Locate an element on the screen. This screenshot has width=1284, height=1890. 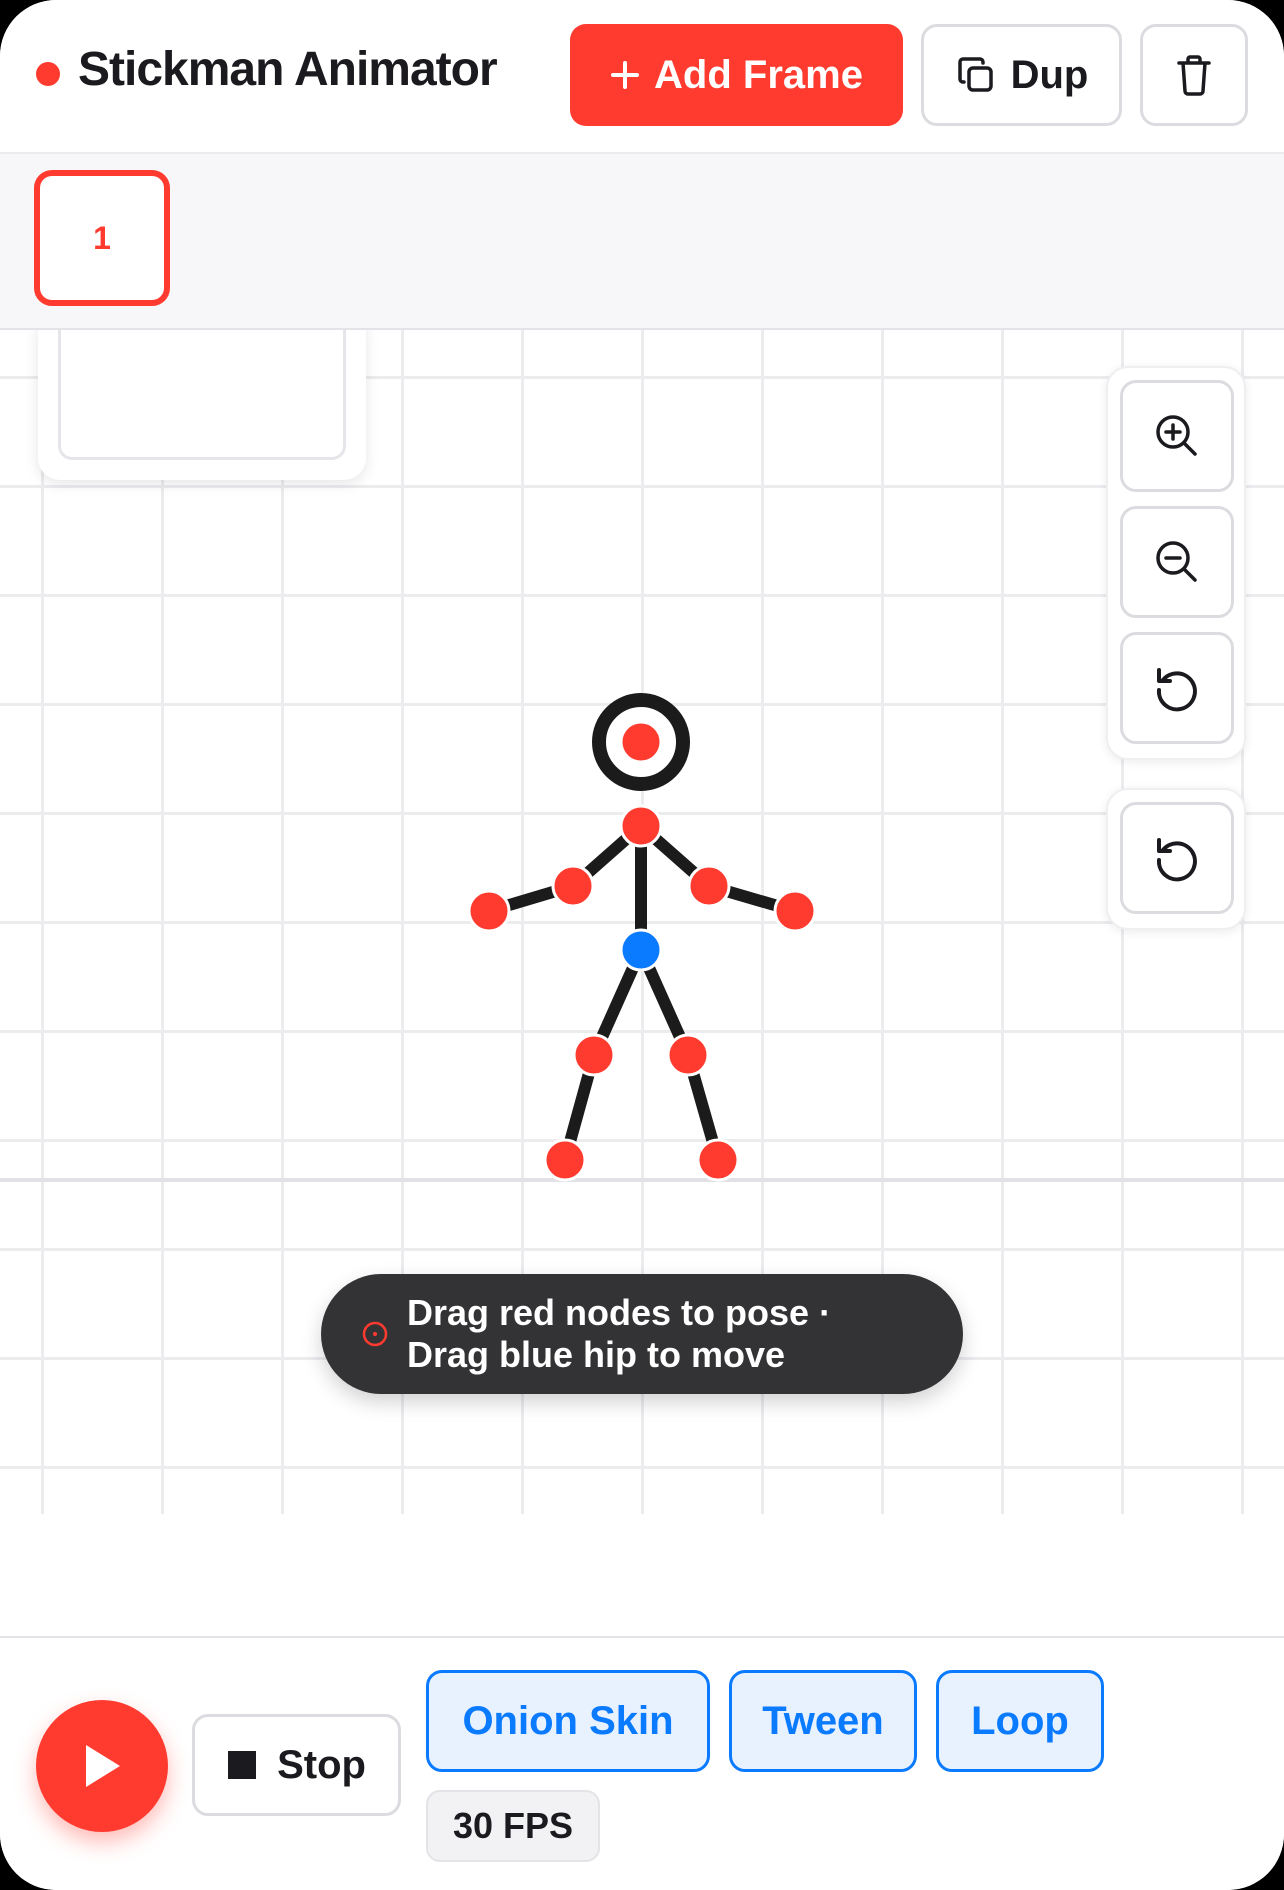
fps-selector: 30 FPS is located at coordinates (513, 1826).